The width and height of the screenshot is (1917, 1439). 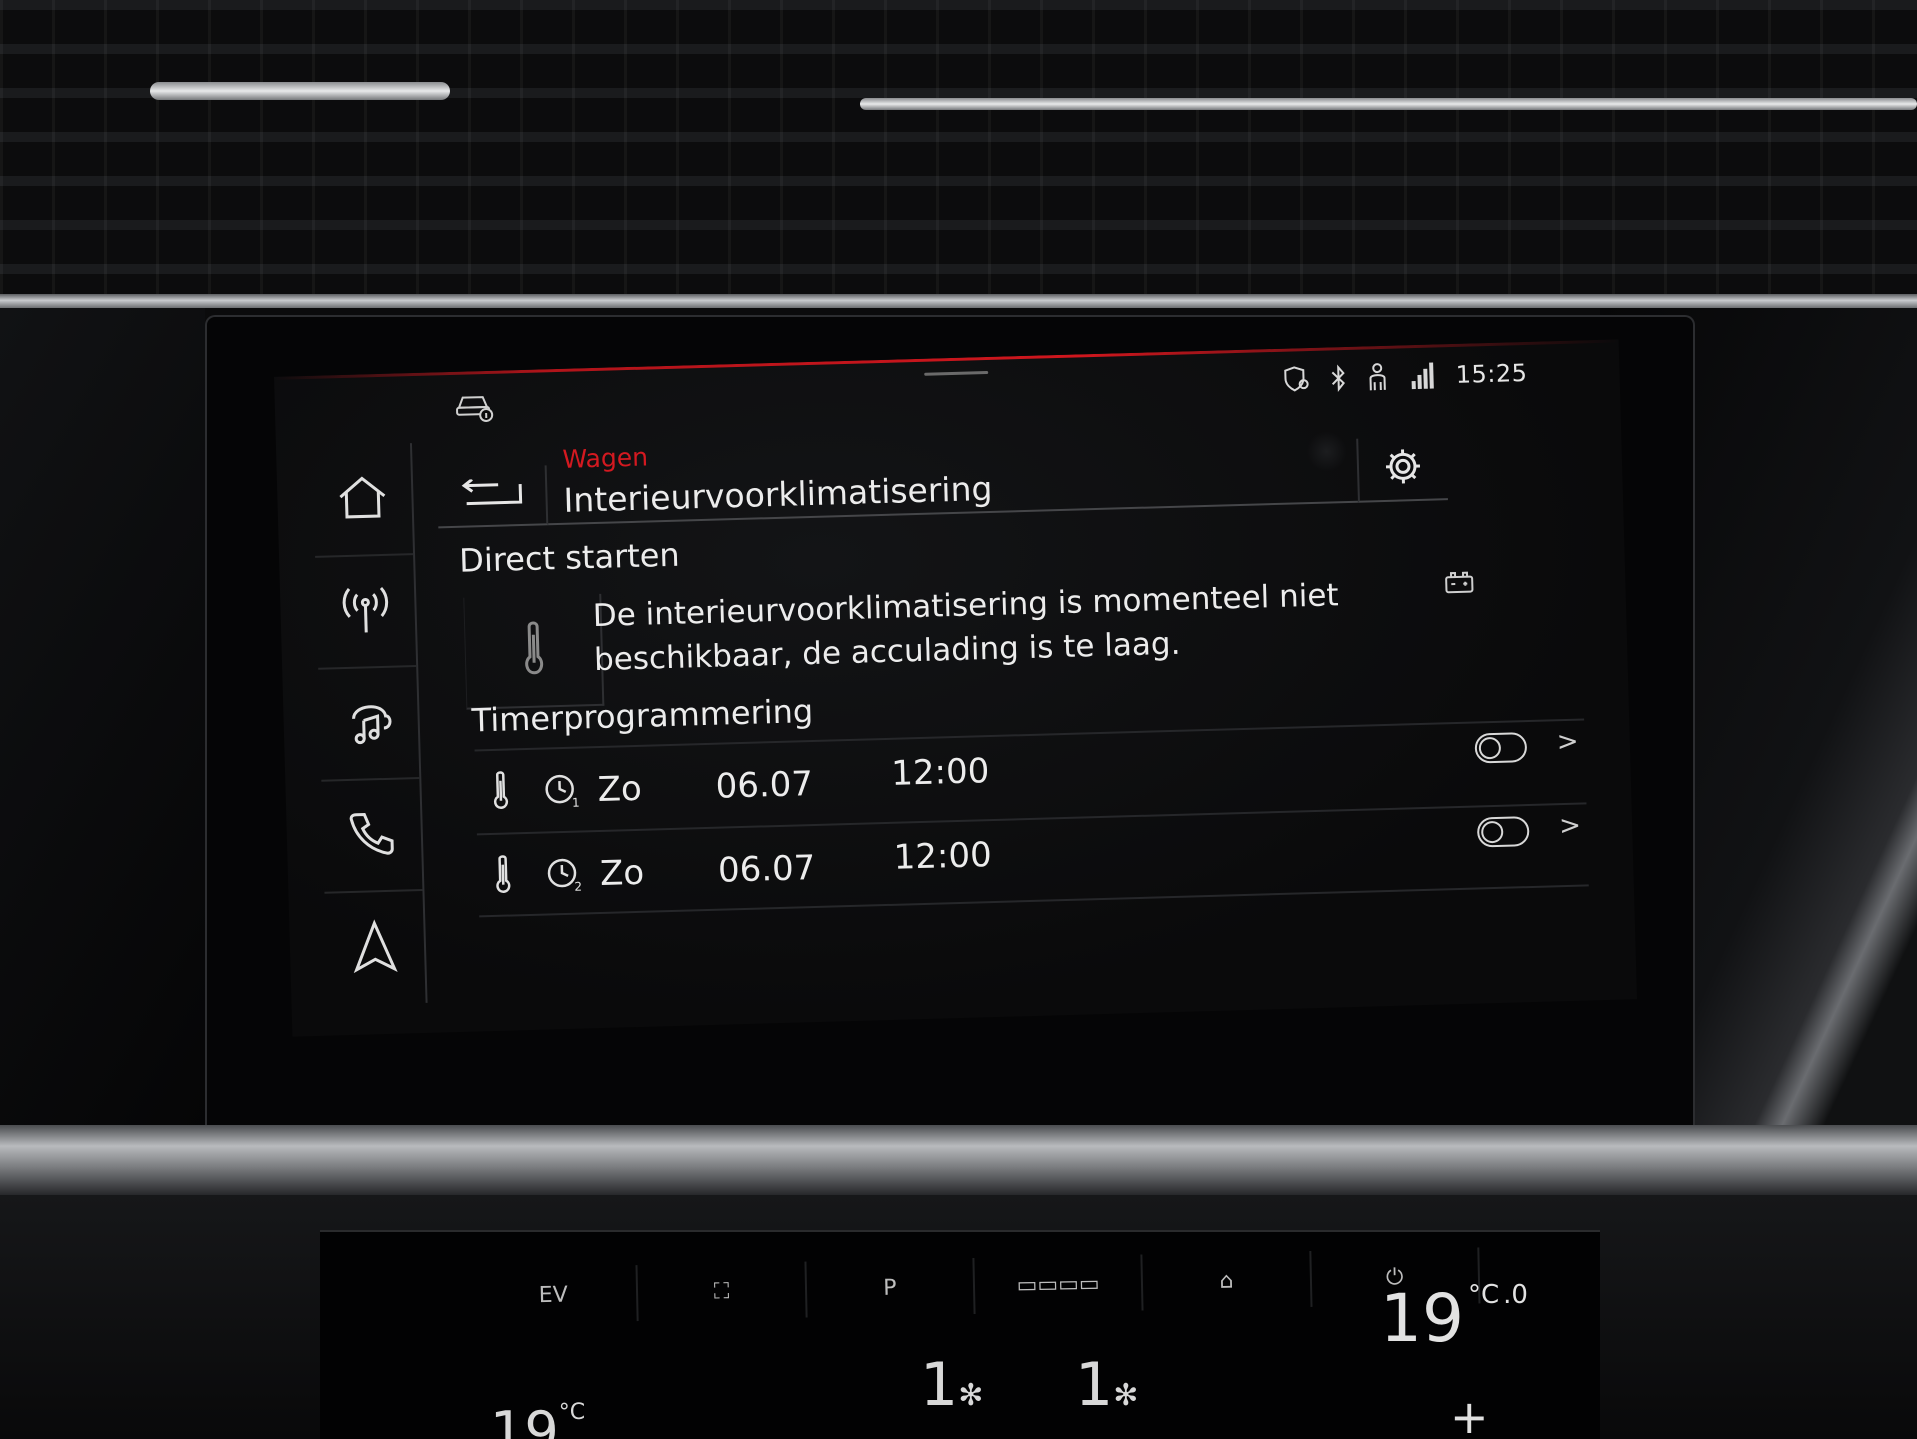 What do you see at coordinates (300, 91) in the screenshot?
I see `vent-chrome-trim-left` at bounding box center [300, 91].